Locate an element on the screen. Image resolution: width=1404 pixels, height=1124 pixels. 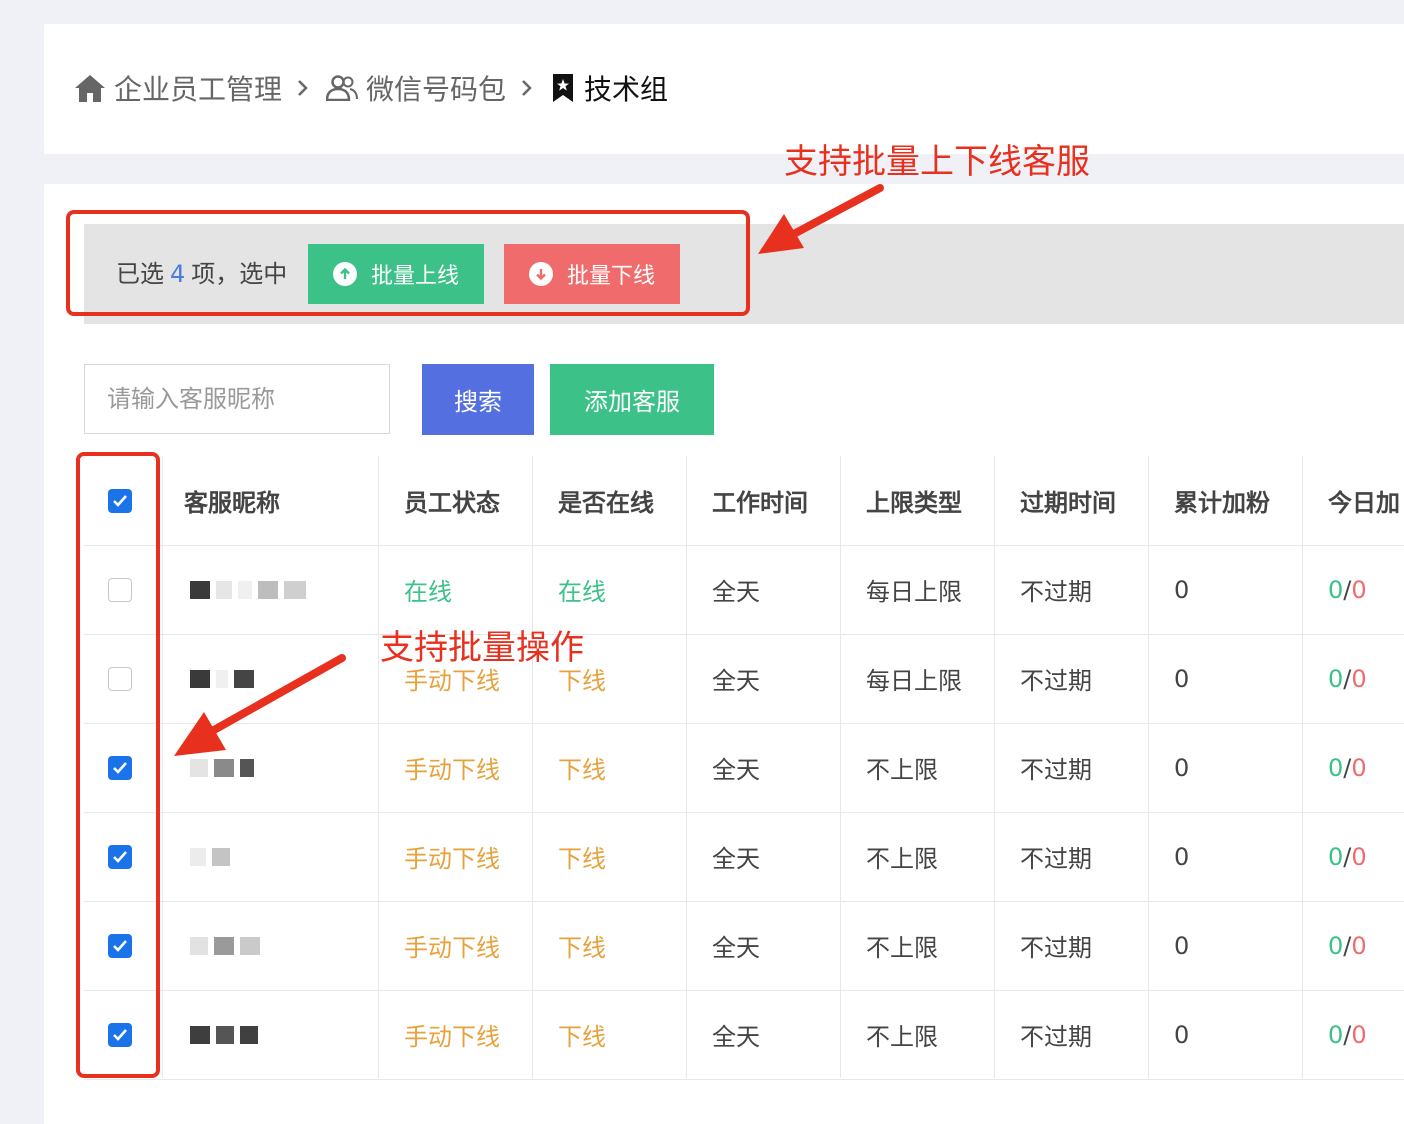
users-icon is located at coordinates (342, 88).